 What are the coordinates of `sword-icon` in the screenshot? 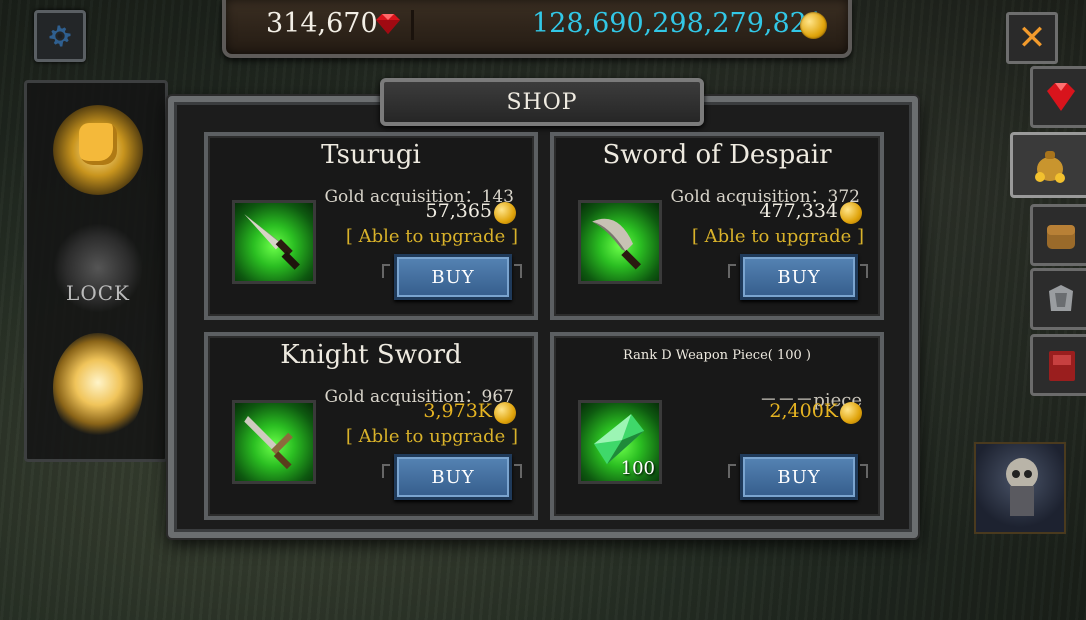 It's located at (272, 242).